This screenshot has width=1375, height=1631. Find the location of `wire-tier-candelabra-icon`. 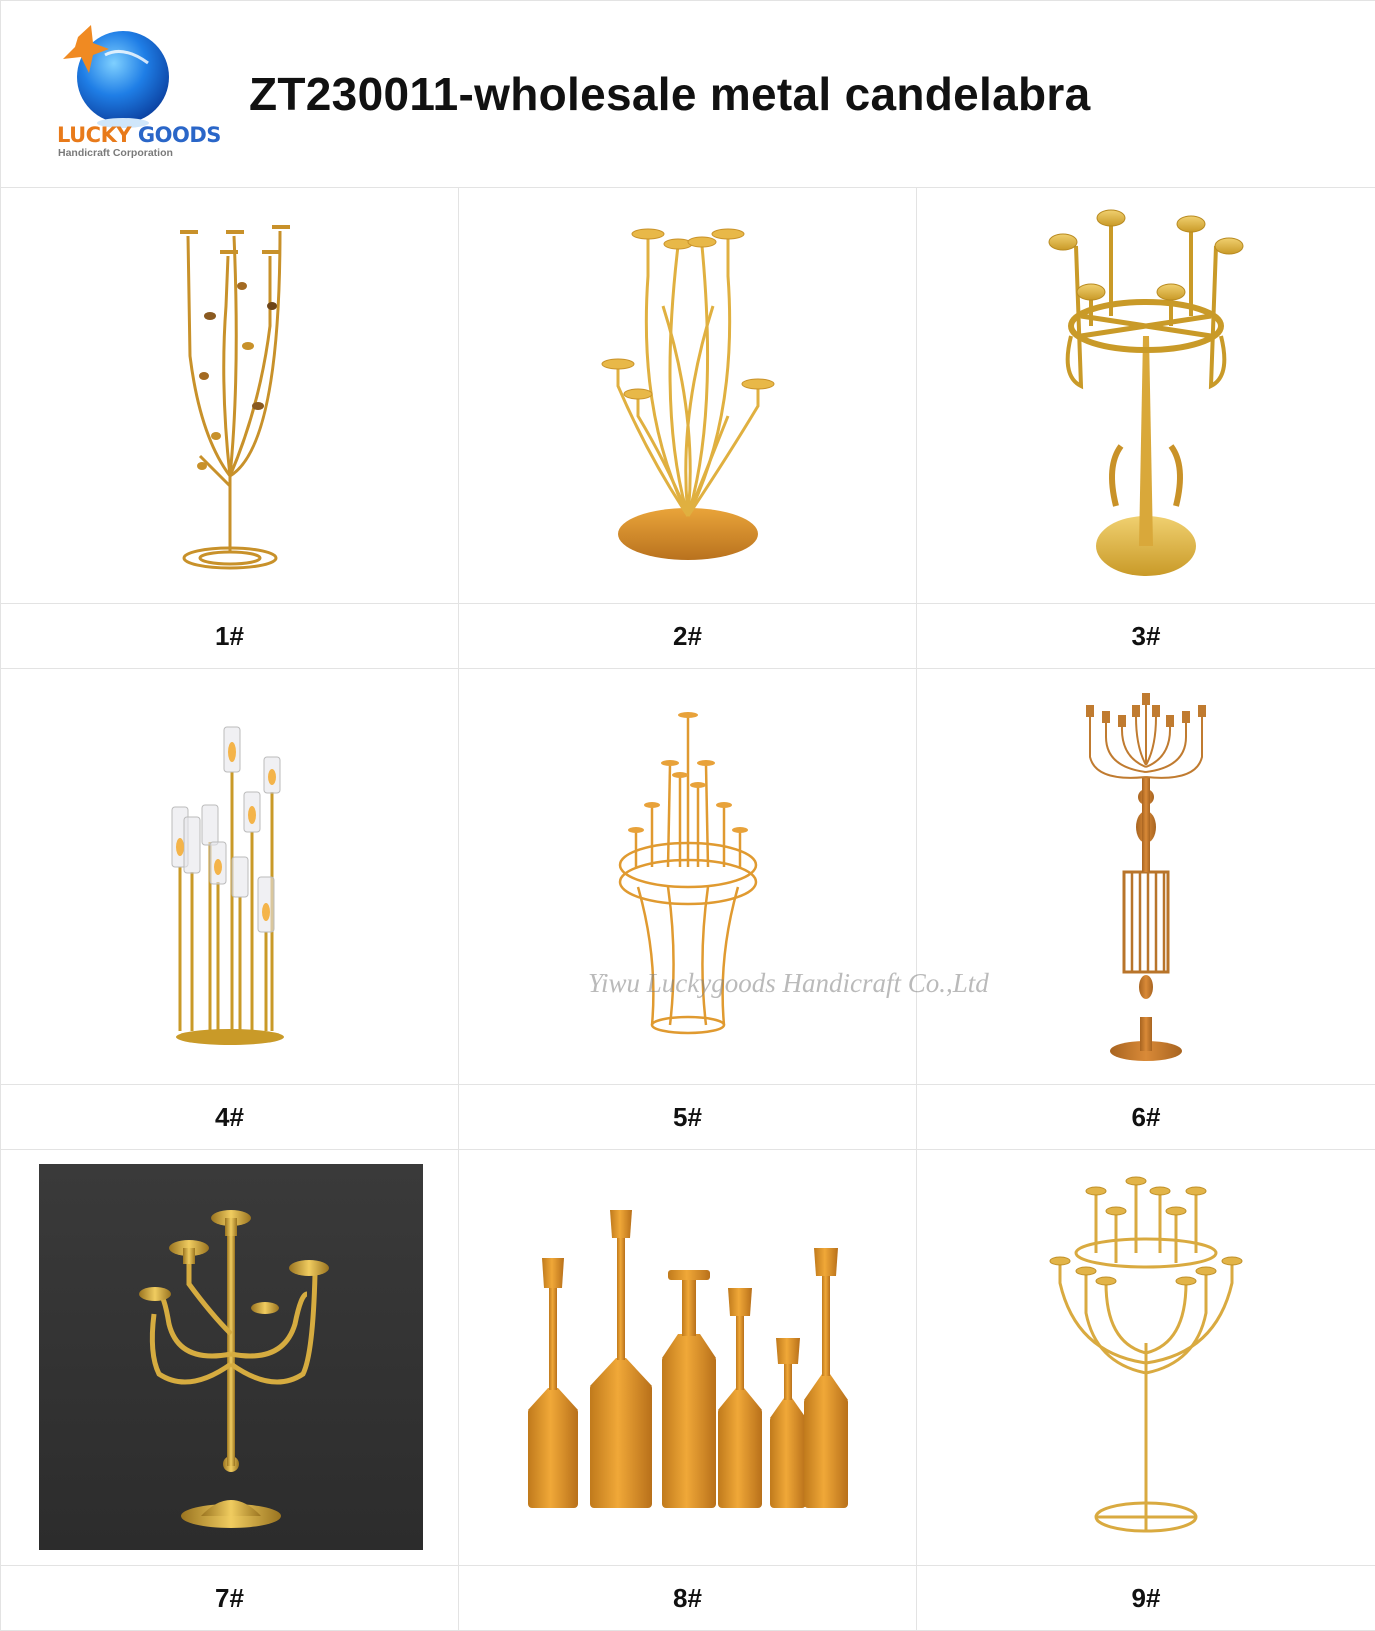

wire-tier-candelabra-icon is located at coordinates (688, 877).